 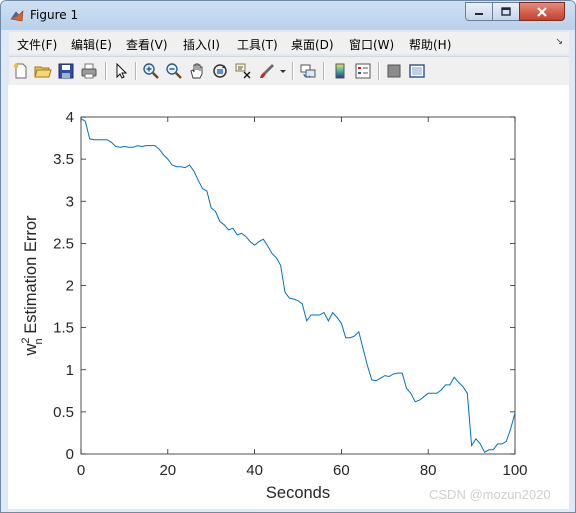 I want to click on y-axis-label-text: Estimation Error, so click(x=31, y=276).